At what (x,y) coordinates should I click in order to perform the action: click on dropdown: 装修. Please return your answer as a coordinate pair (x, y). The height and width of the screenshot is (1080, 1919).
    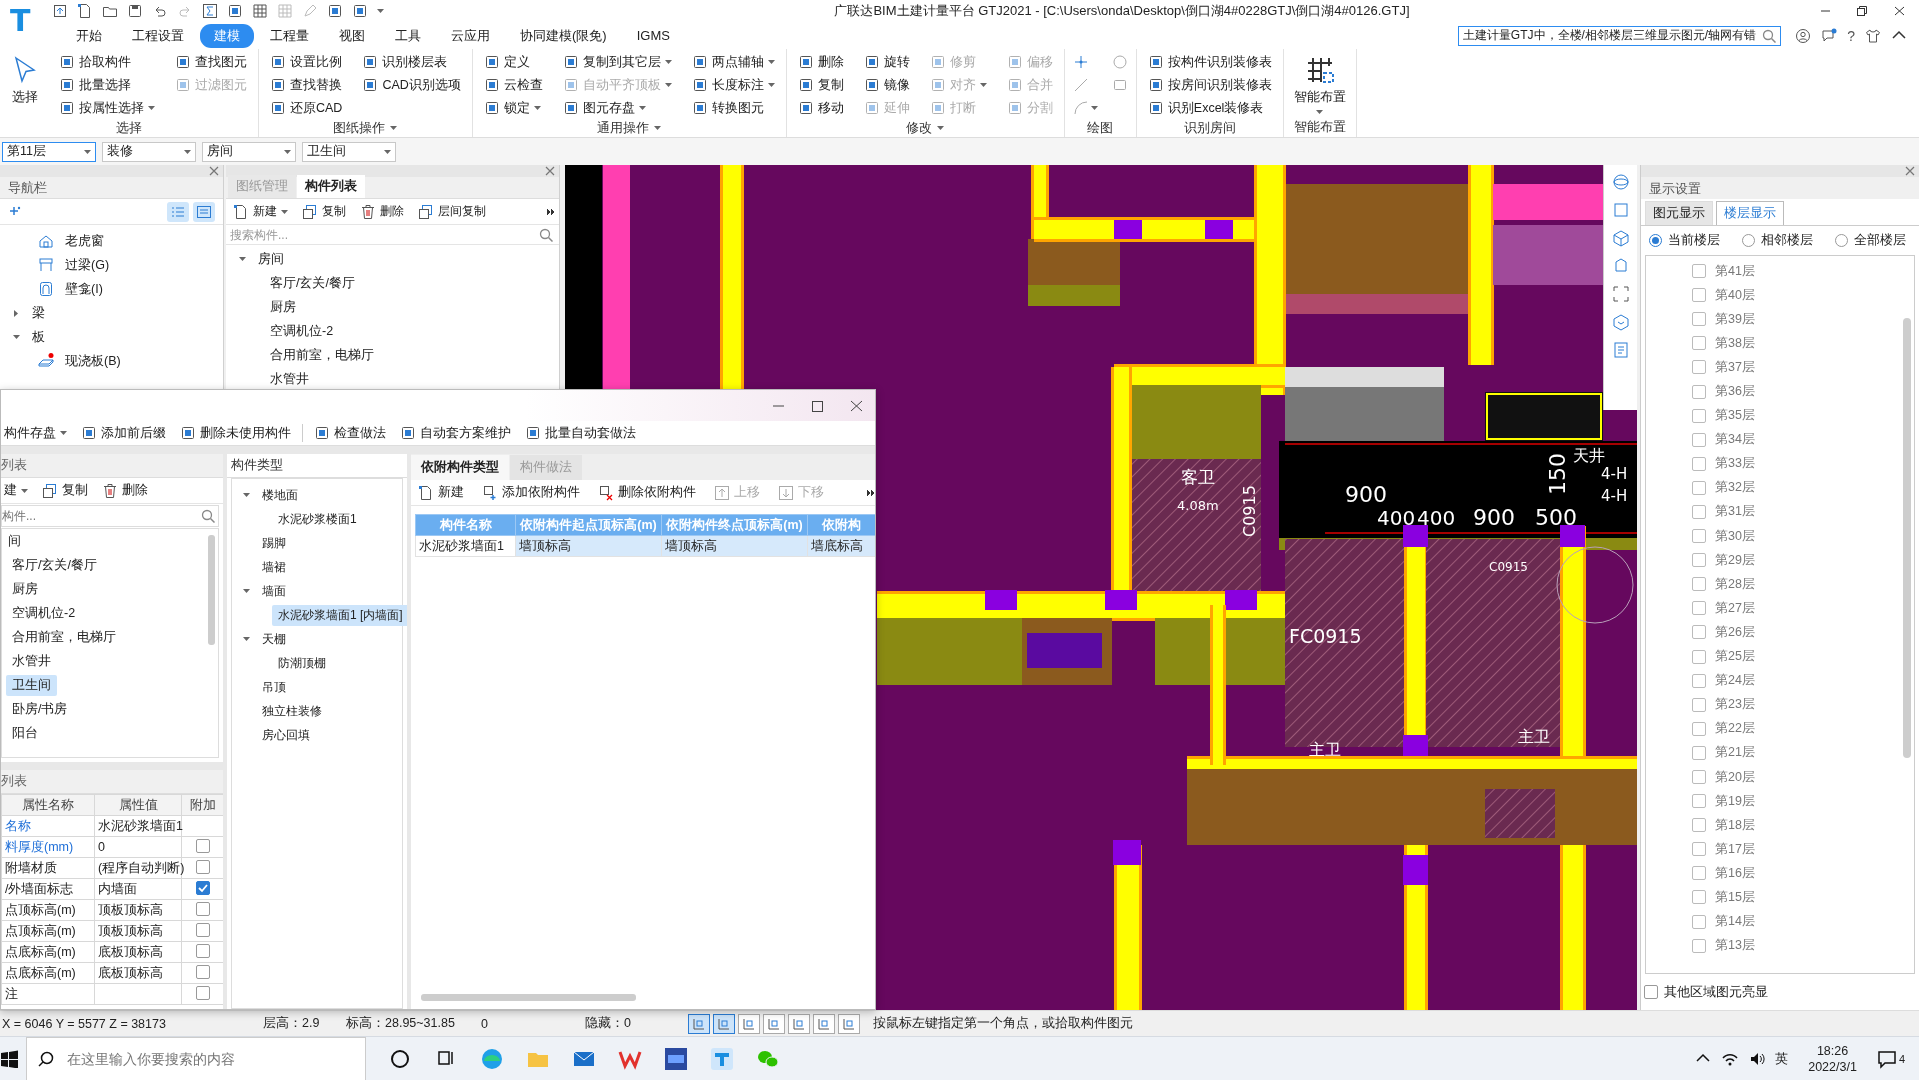
    Looking at the image, I should click on (149, 151).